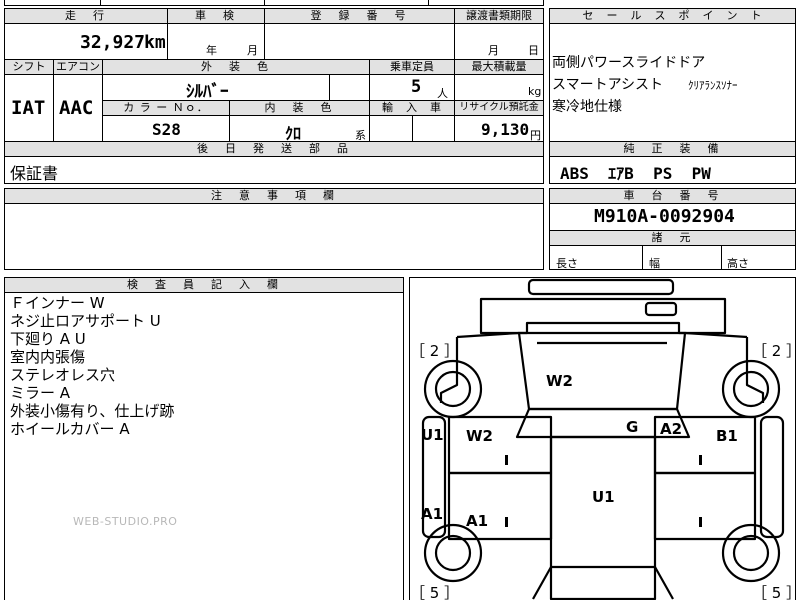 Image resolution: width=800 pixels, height=600 pixels. I want to click on color-no-value: S28, so click(166, 129).